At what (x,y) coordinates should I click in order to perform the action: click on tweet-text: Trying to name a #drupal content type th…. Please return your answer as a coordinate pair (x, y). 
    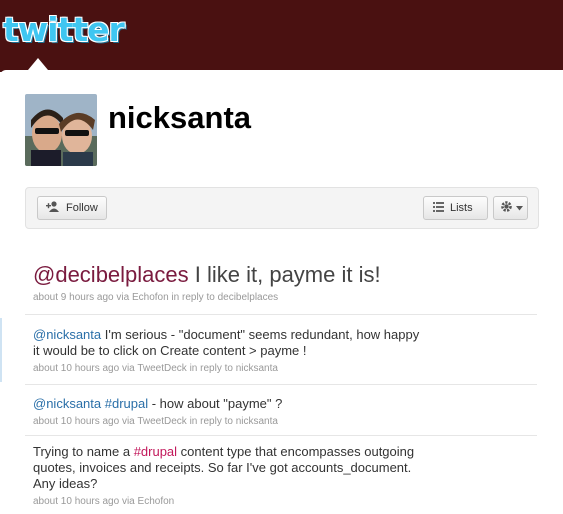
    Looking at the image, I should click on (223, 468).